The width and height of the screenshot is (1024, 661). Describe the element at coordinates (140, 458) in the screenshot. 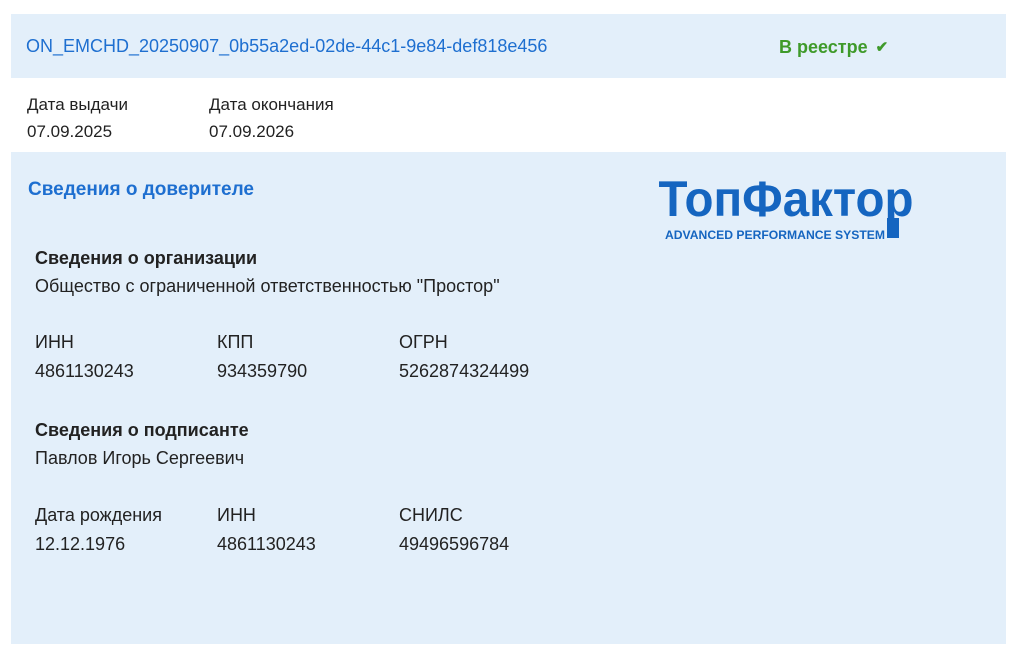

I see `signer-name: Павлов Игорь Сергеевич` at that location.